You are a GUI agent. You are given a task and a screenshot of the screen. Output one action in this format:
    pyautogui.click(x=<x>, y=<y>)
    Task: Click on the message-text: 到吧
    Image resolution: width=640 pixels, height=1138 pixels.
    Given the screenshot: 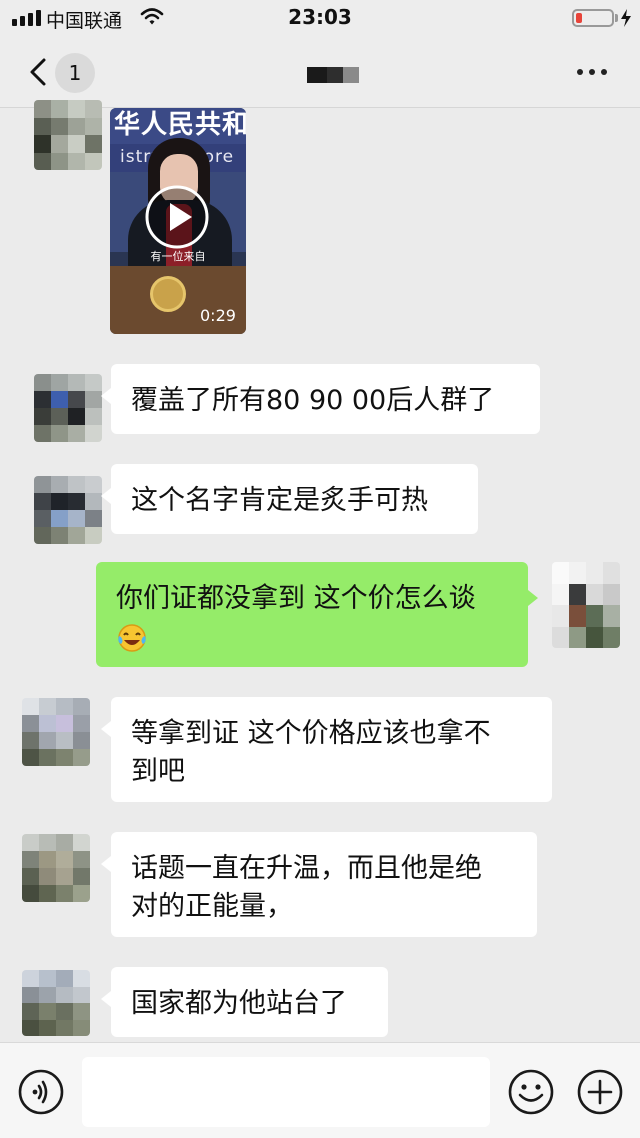 What is the action you would take?
    pyautogui.click(x=158, y=771)
    